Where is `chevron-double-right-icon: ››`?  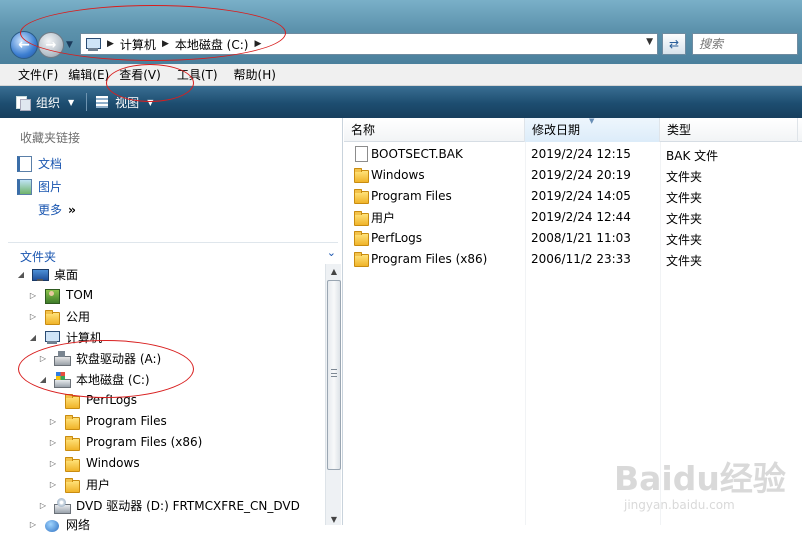 chevron-double-right-icon: ›› is located at coordinates (72, 209).